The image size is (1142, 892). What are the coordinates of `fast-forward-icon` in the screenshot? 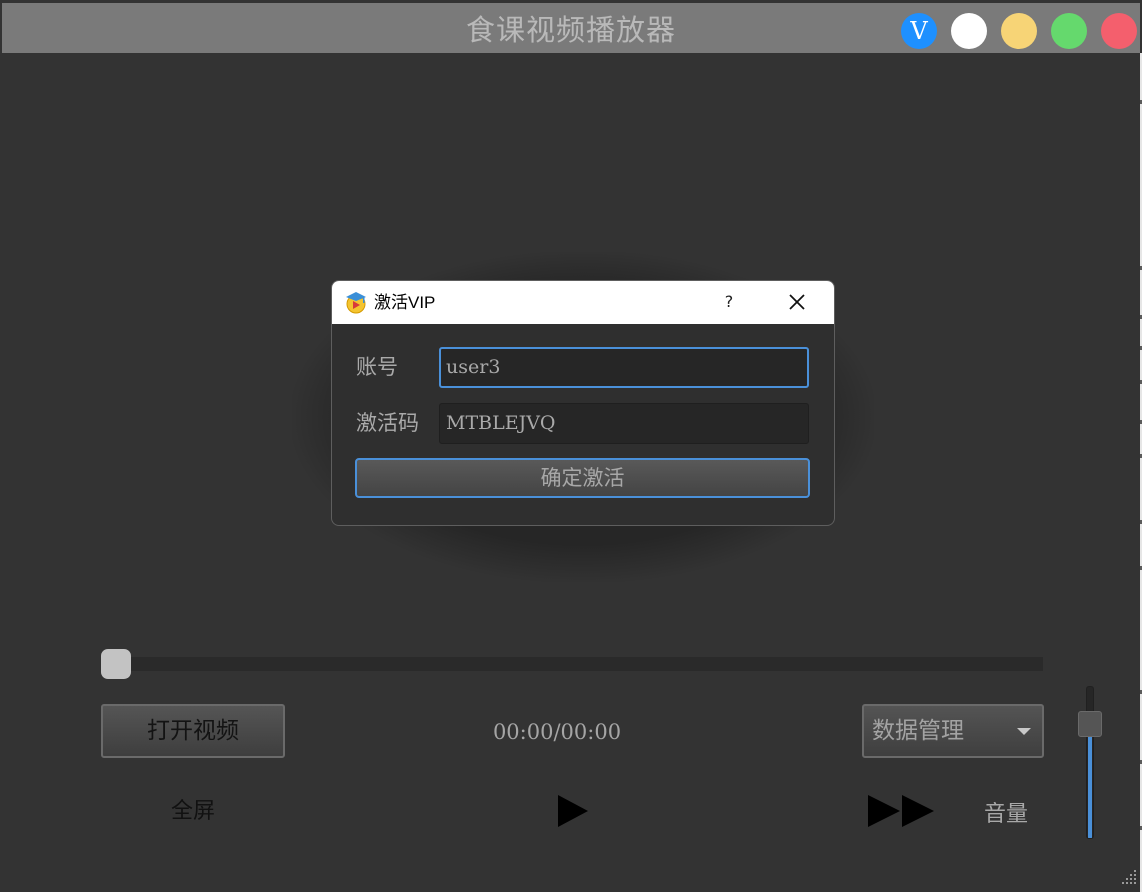 It's located at (901, 811).